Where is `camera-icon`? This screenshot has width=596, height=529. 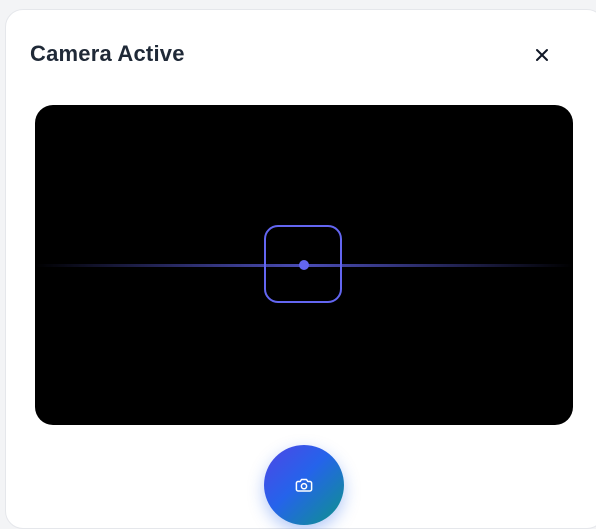 camera-icon is located at coordinates (304, 485).